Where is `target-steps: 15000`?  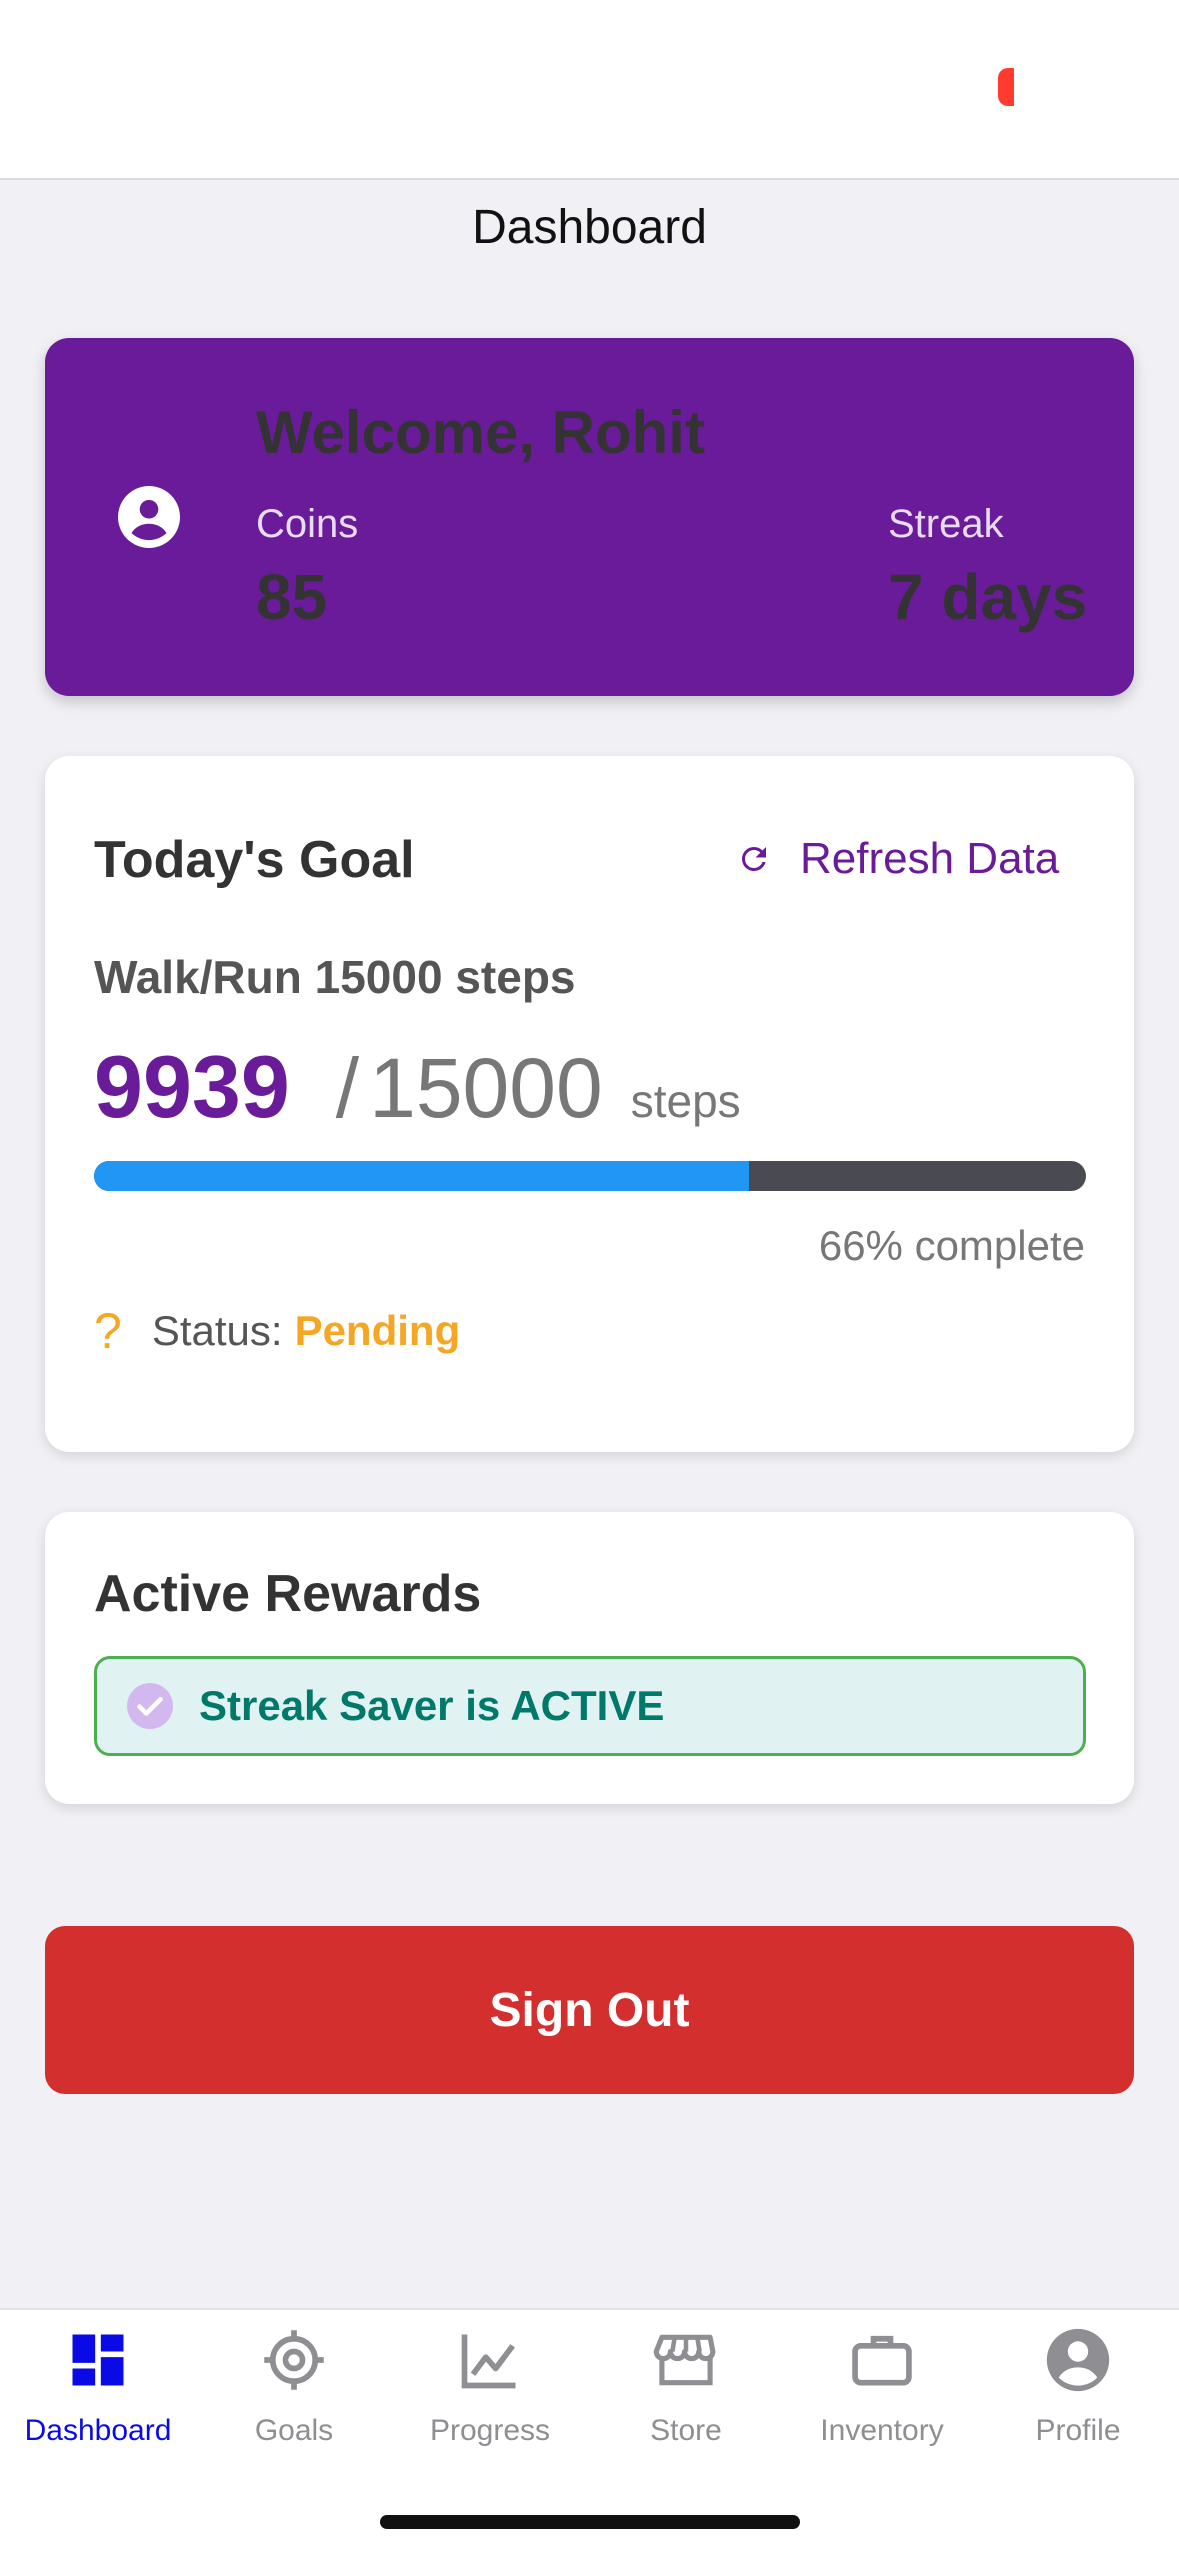
target-steps: 15000 is located at coordinates (486, 1088).